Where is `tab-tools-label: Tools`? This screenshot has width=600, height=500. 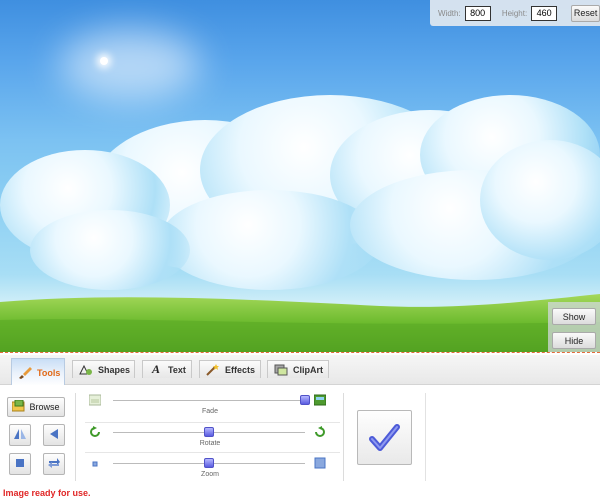
tab-tools-label: Tools is located at coordinates (49, 372).